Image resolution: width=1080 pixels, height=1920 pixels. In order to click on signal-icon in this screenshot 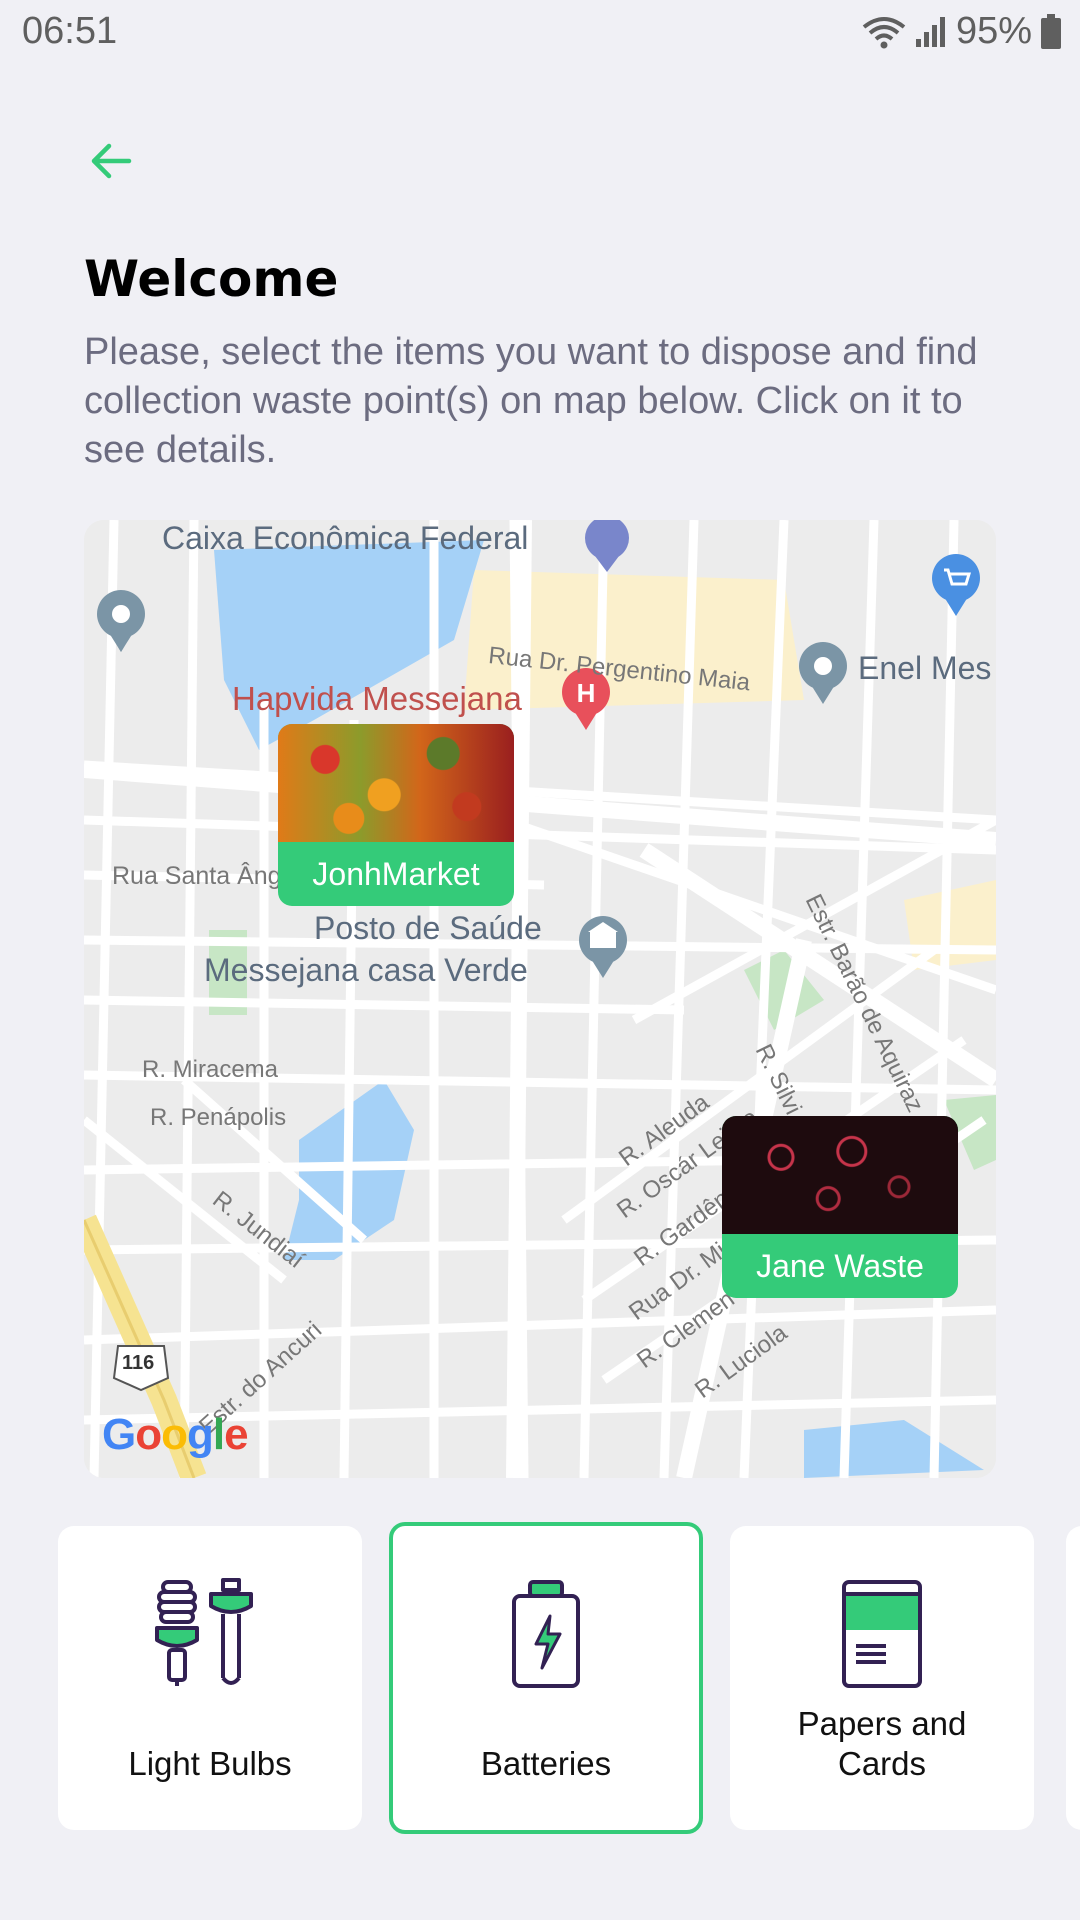, I will do `click(930, 31)`.